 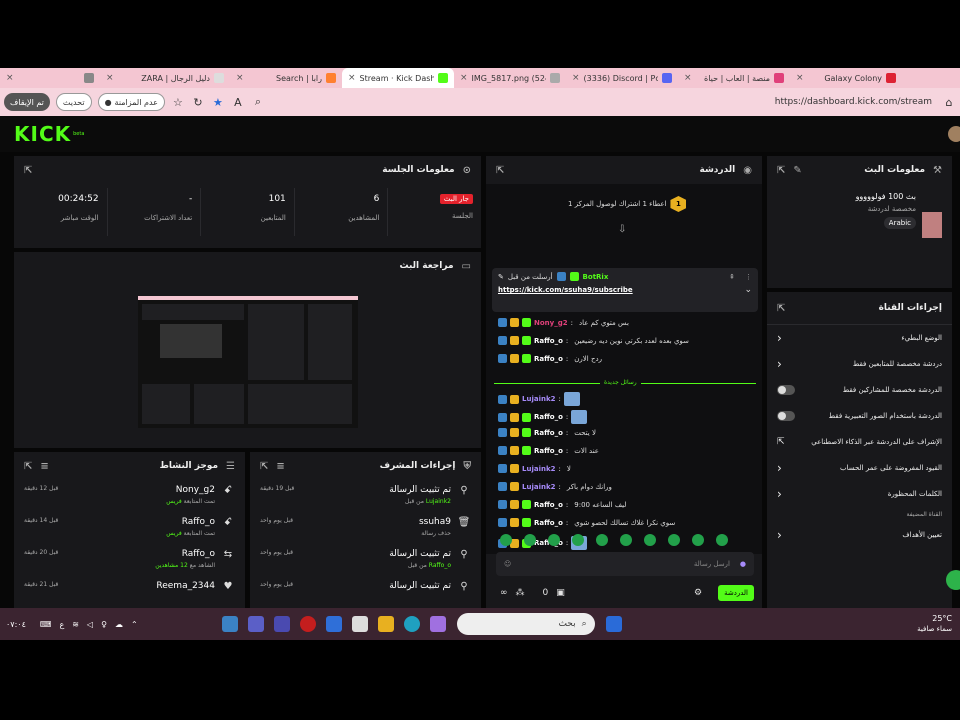 I want to click on floating-button, so click(x=953, y=580).